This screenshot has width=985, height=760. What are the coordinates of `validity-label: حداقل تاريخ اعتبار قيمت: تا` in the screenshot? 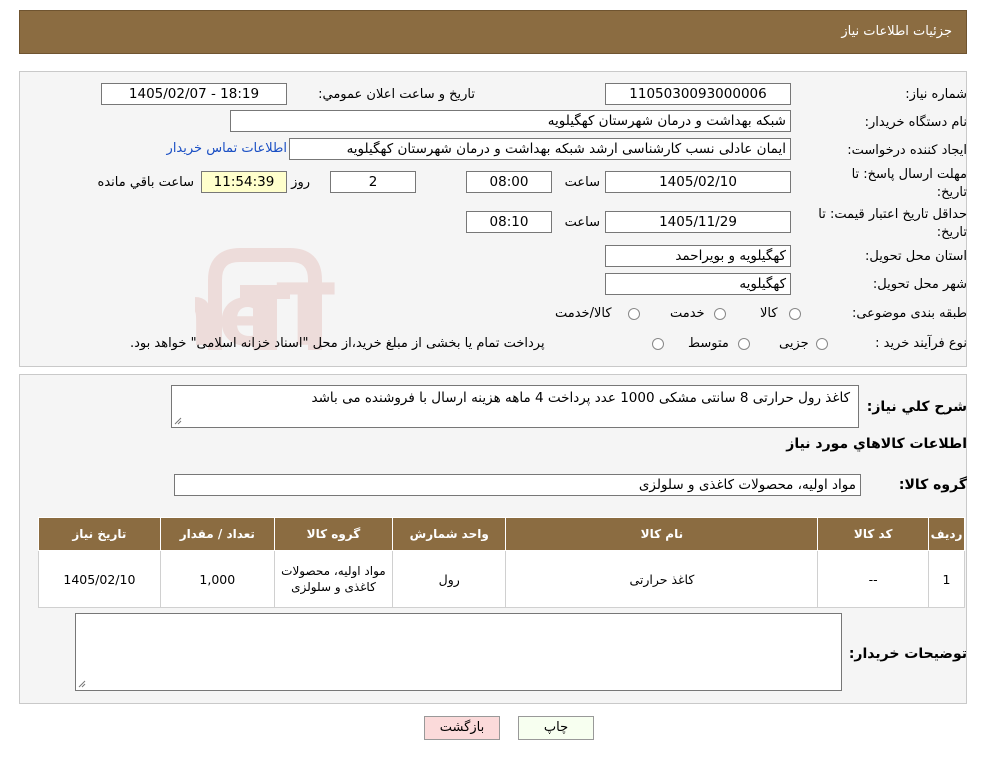 It's located at (892, 214).